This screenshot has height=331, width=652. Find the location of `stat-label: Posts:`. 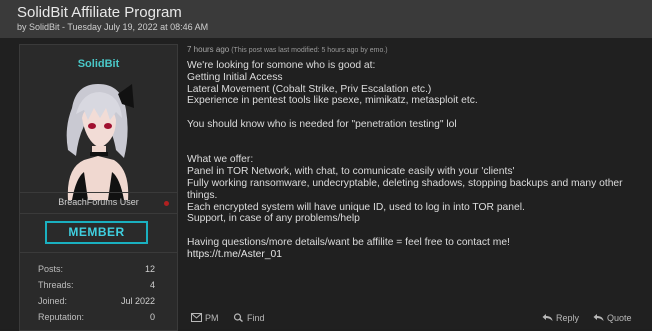

stat-label: Posts: is located at coordinates (51, 269).